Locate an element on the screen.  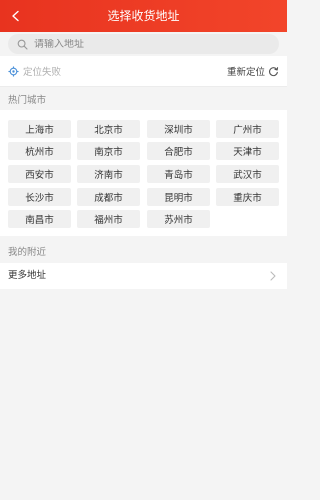
city-button: 武汉市 is located at coordinates (247, 174).